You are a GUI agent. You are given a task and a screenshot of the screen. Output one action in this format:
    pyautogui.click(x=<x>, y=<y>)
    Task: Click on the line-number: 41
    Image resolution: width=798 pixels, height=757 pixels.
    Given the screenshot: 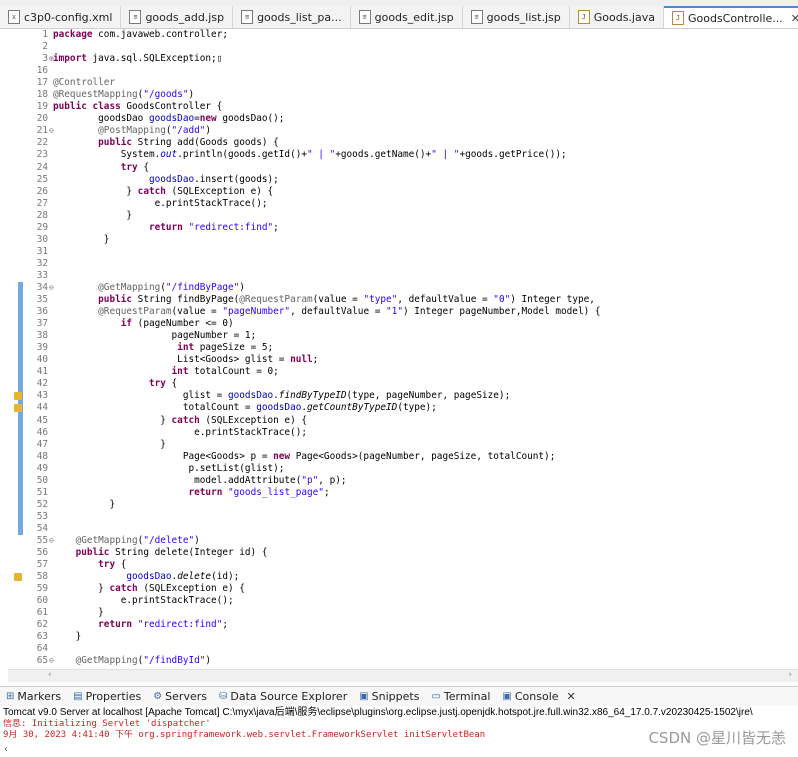 What is the action you would take?
    pyautogui.click(x=42, y=372)
    